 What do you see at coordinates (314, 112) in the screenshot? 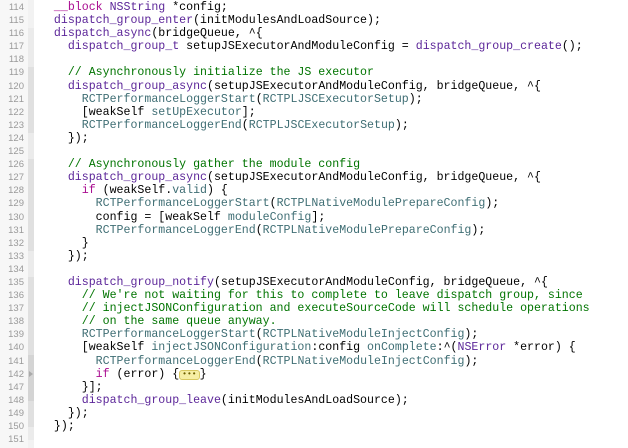
I see `code-line: 122 [weakSelf setUpExecutor];` at bounding box center [314, 112].